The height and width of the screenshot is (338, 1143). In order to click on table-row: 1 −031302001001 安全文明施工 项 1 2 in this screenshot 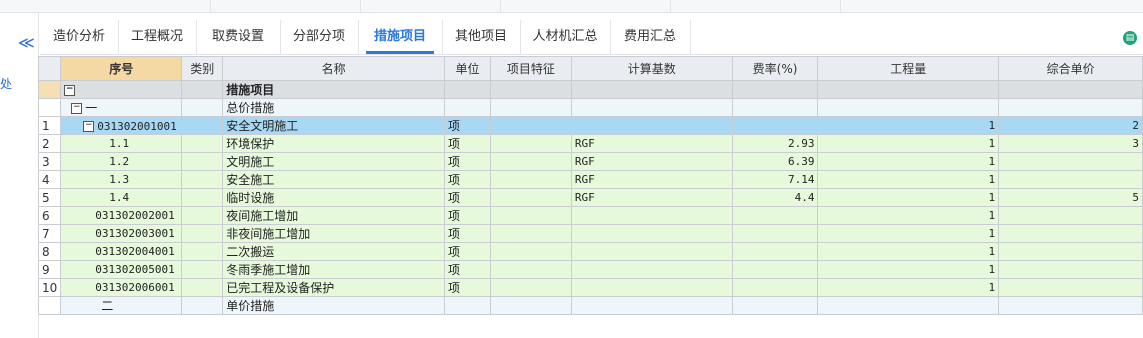, I will do `click(590, 125)`.